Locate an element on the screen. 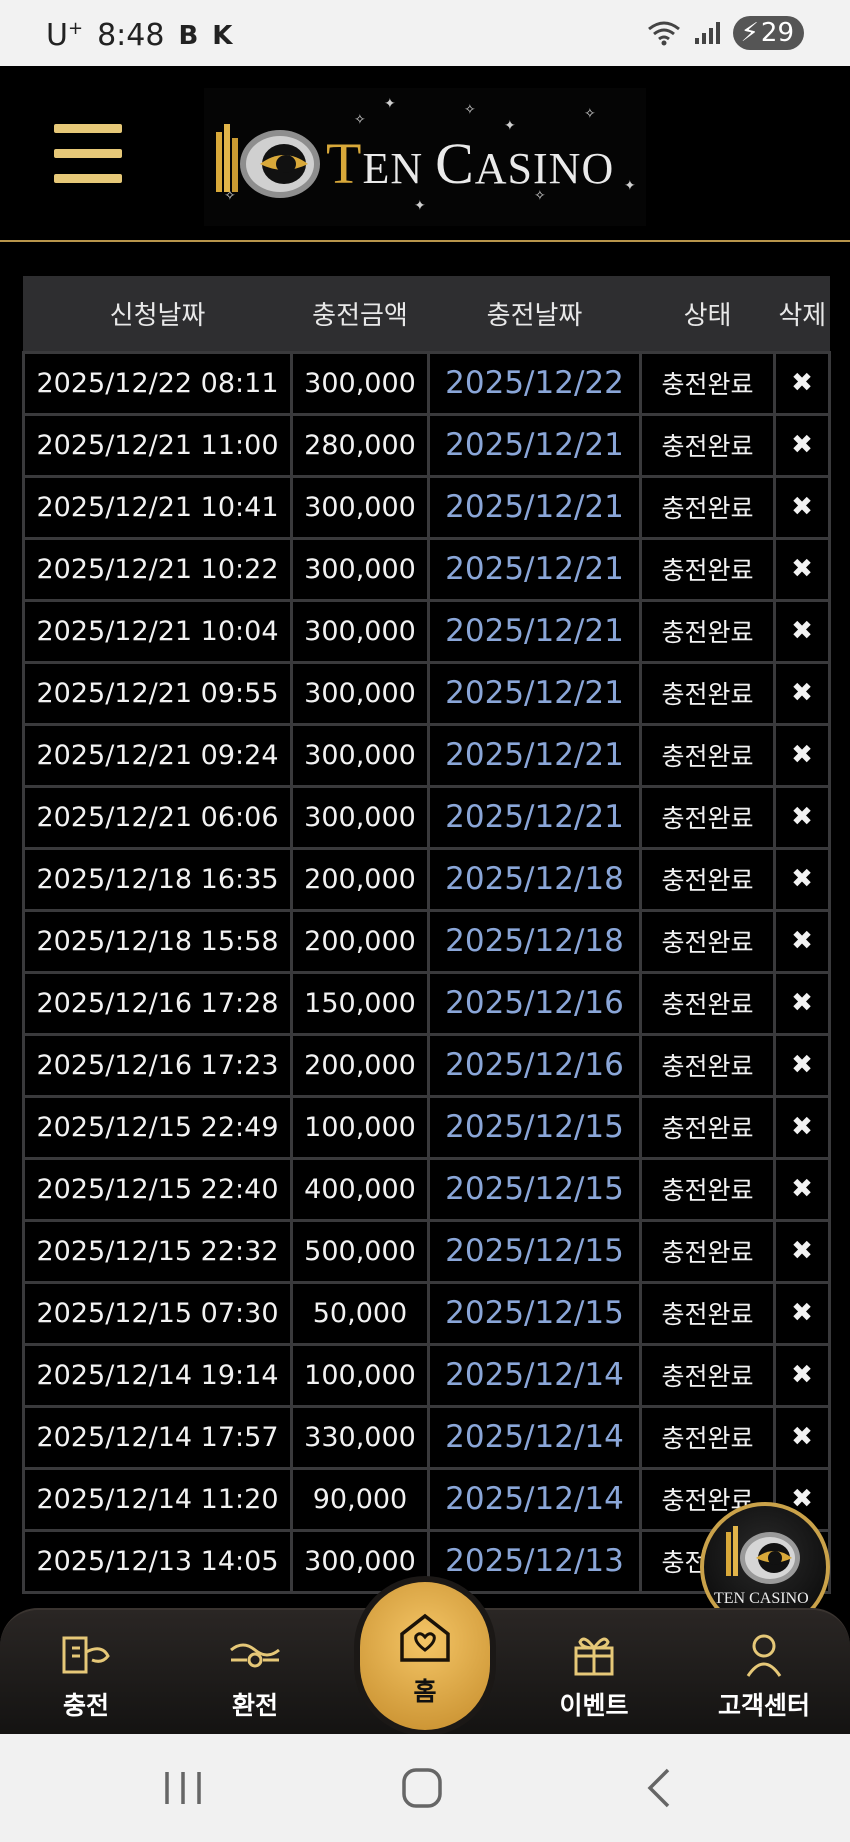  menu-icon is located at coordinates (88, 154).